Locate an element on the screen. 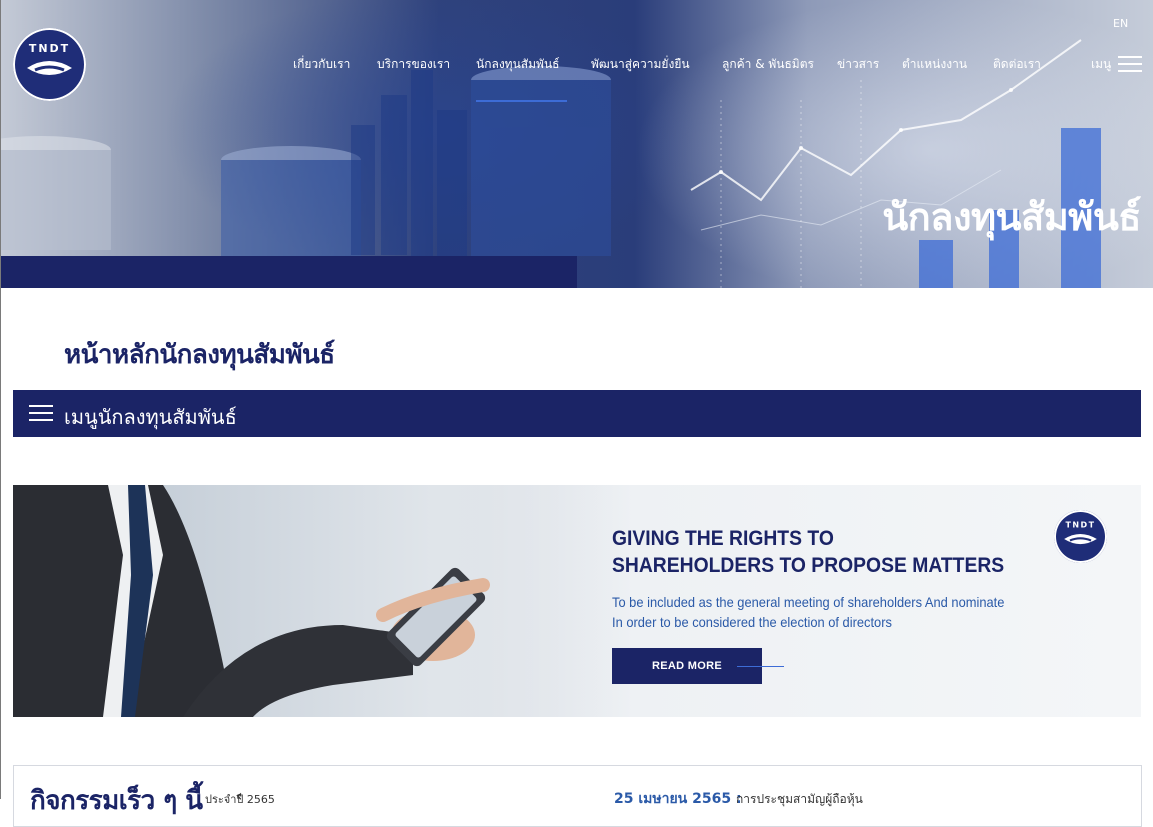 Image resolution: width=1153 pixels, height=827 pixels. nav-item-services: บริการของเรา is located at coordinates (413, 64).